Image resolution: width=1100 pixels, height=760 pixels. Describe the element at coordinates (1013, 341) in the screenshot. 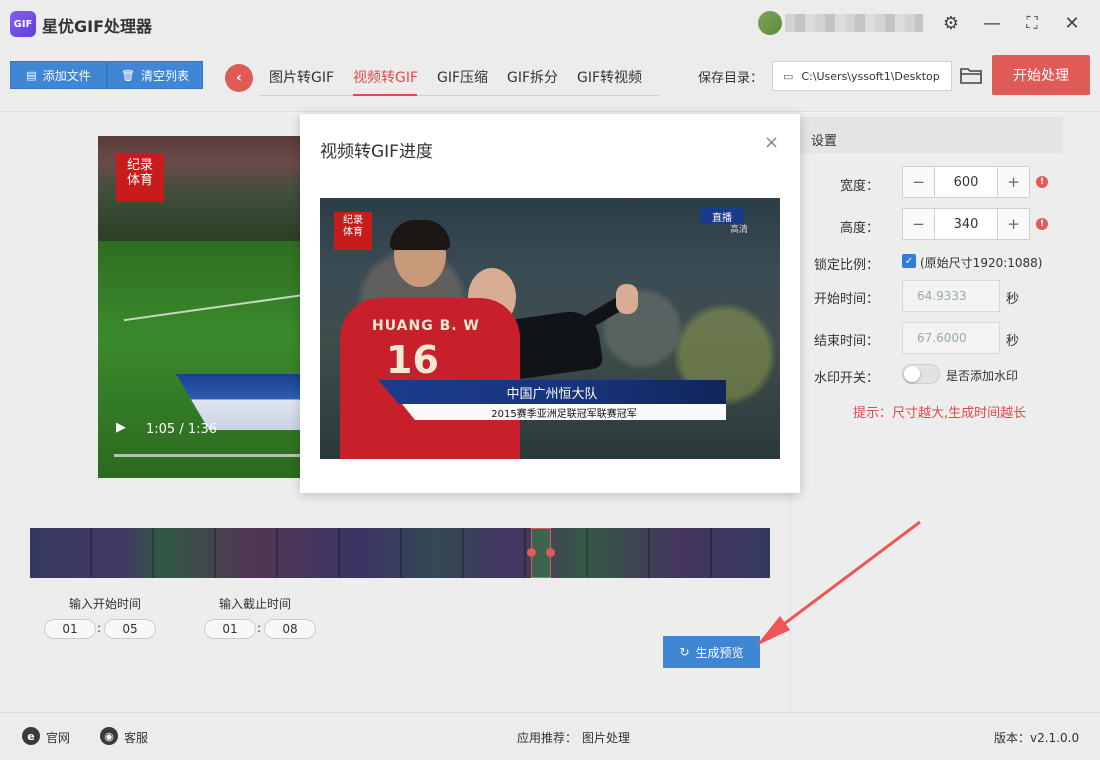

I see `end-seconds-unit: 秒` at that location.